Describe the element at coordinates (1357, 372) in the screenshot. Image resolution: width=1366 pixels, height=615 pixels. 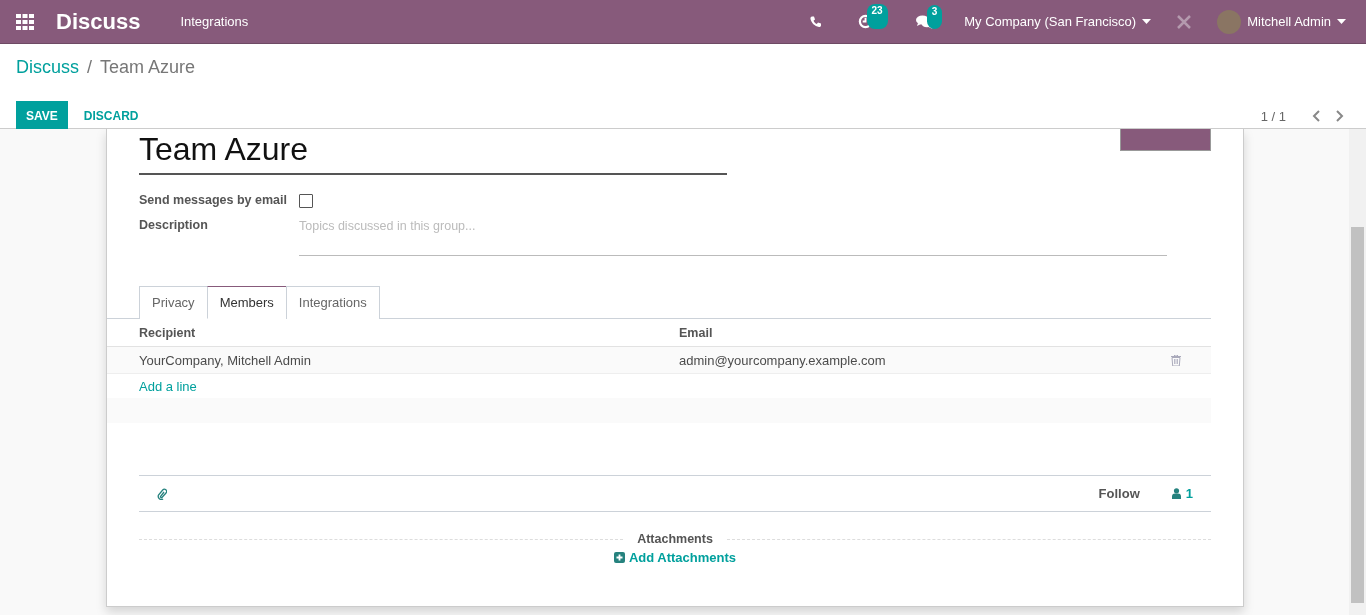
I see `scrollbar` at that location.